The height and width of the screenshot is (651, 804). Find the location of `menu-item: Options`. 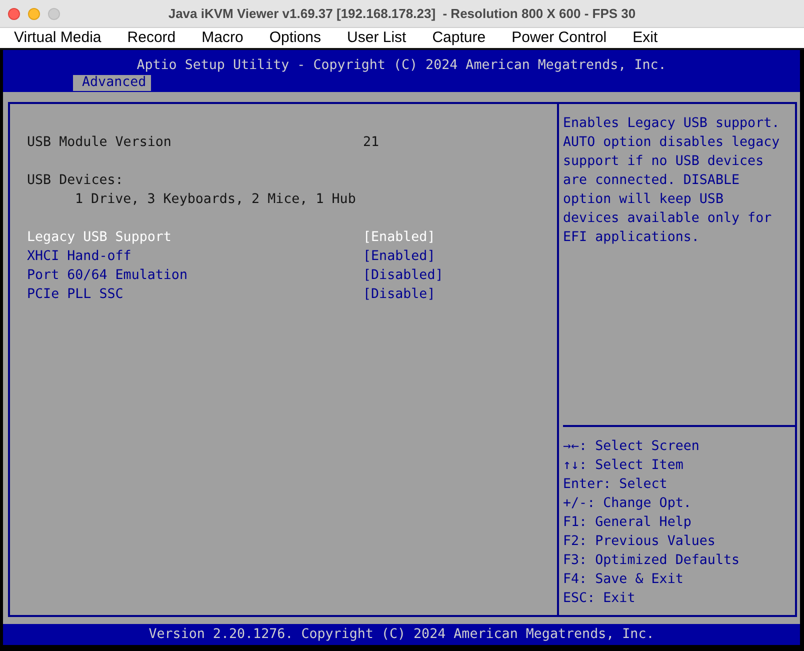

menu-item: Options is located at coordinates (295, 38).